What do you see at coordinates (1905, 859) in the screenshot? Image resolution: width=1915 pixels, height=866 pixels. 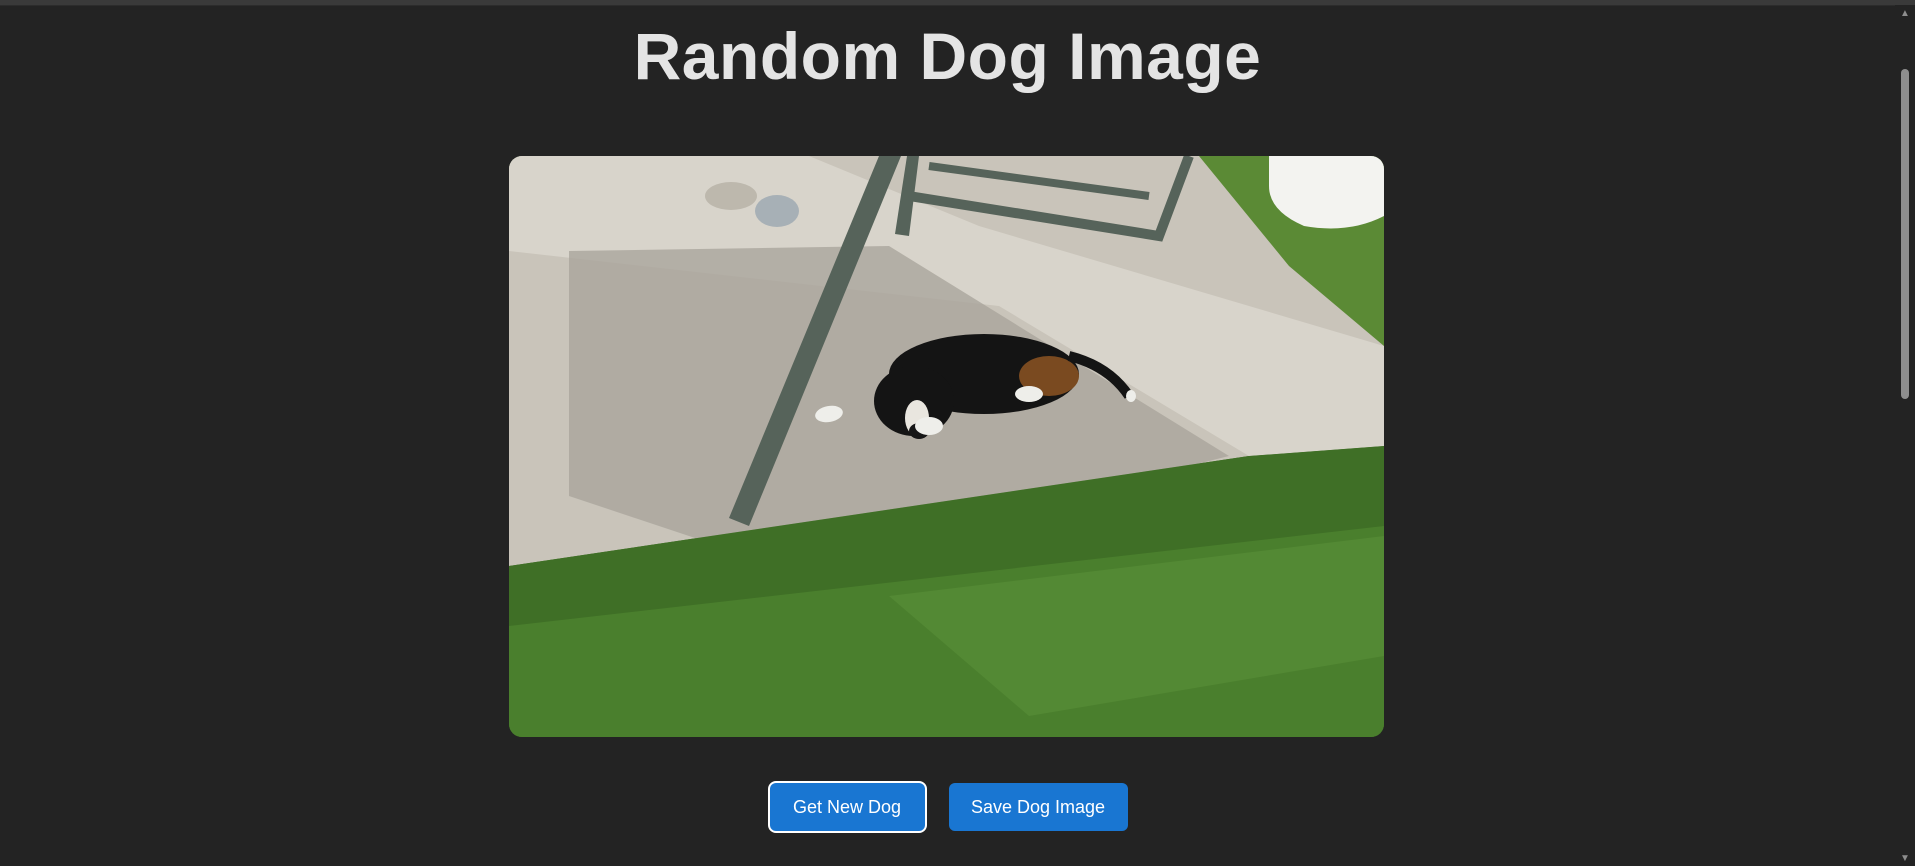 I see `scroll-down-arrow-icon: ▼` at bounding box center [1905, 859].